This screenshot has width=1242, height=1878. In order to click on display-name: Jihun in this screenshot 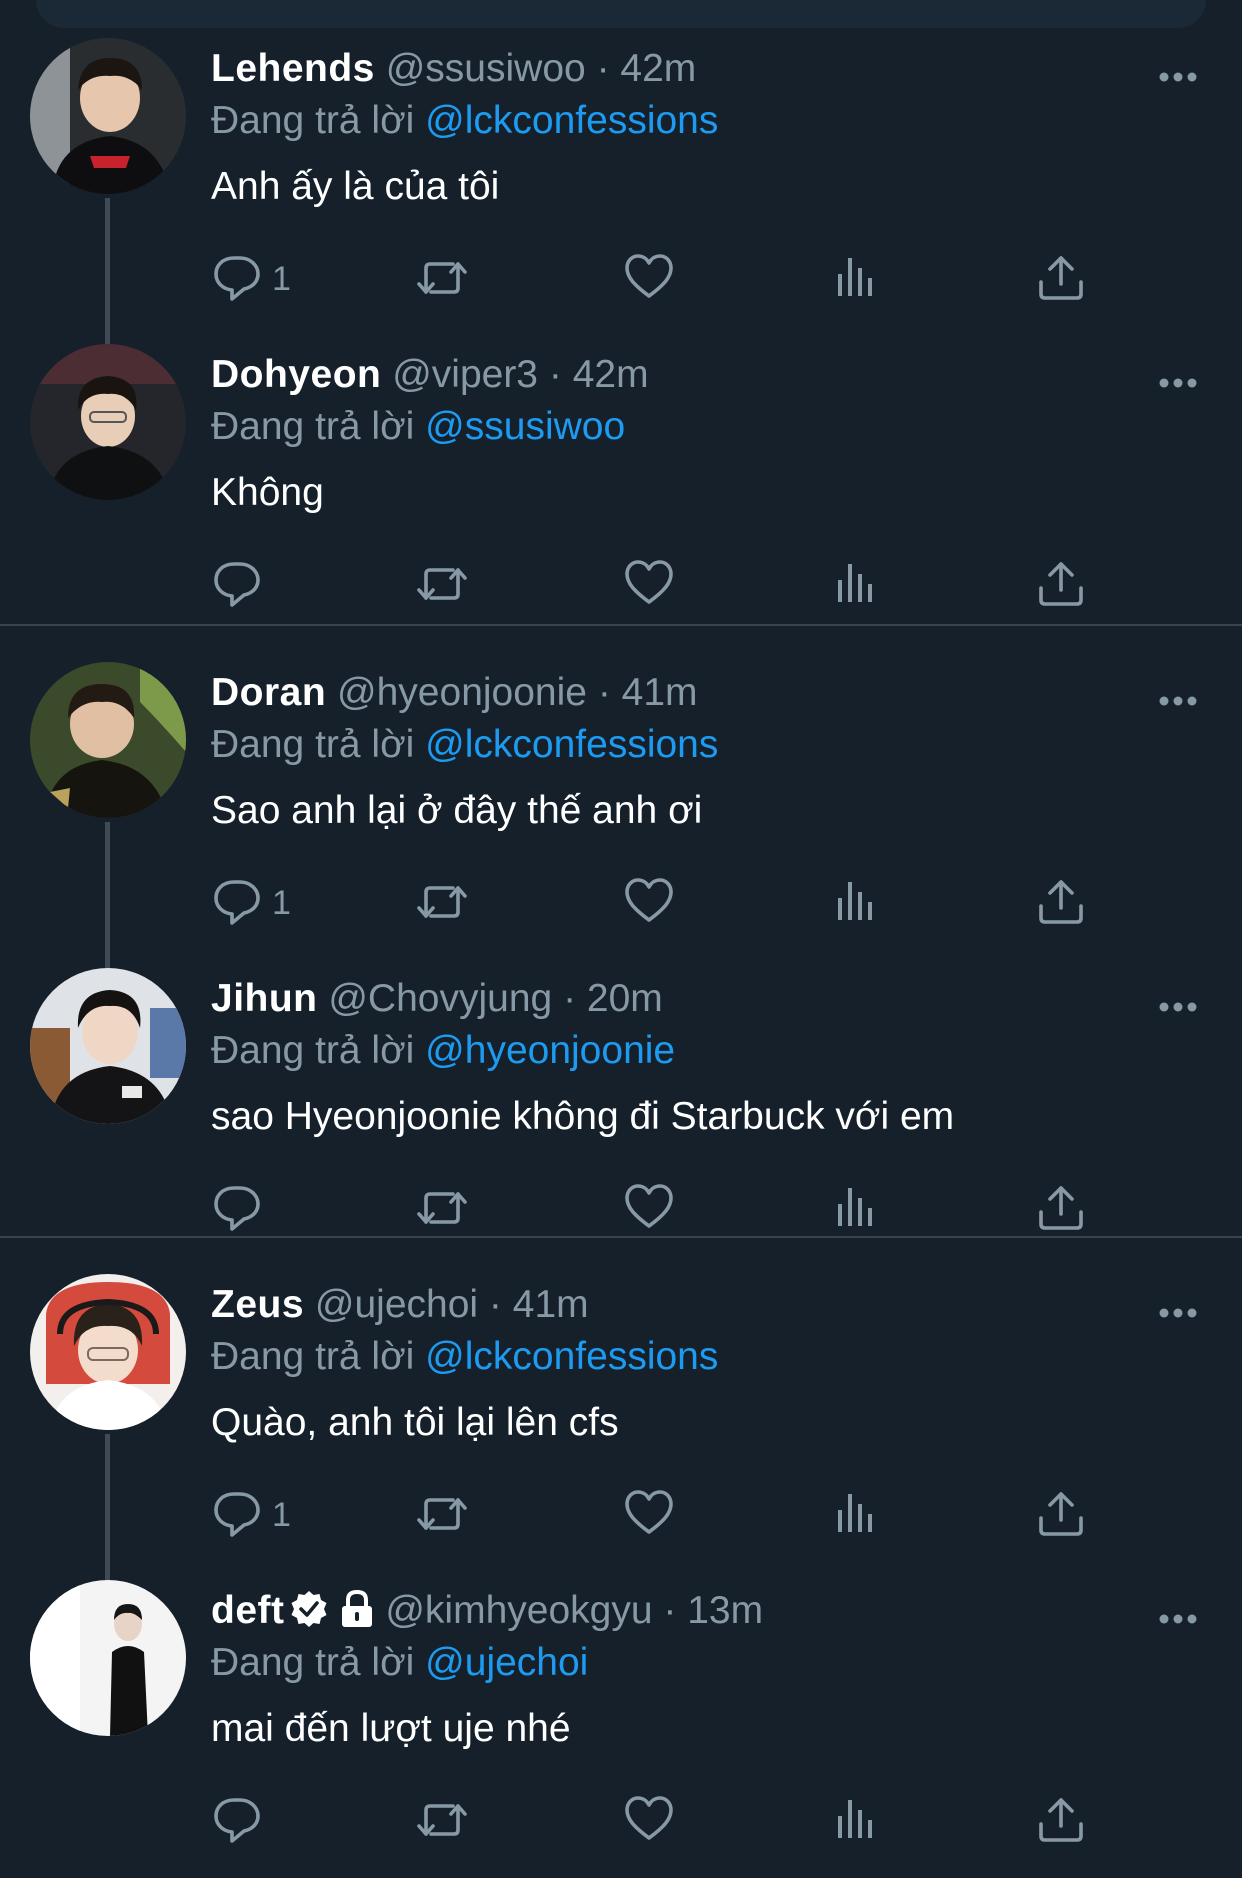, I will do `click(264, 998)`.